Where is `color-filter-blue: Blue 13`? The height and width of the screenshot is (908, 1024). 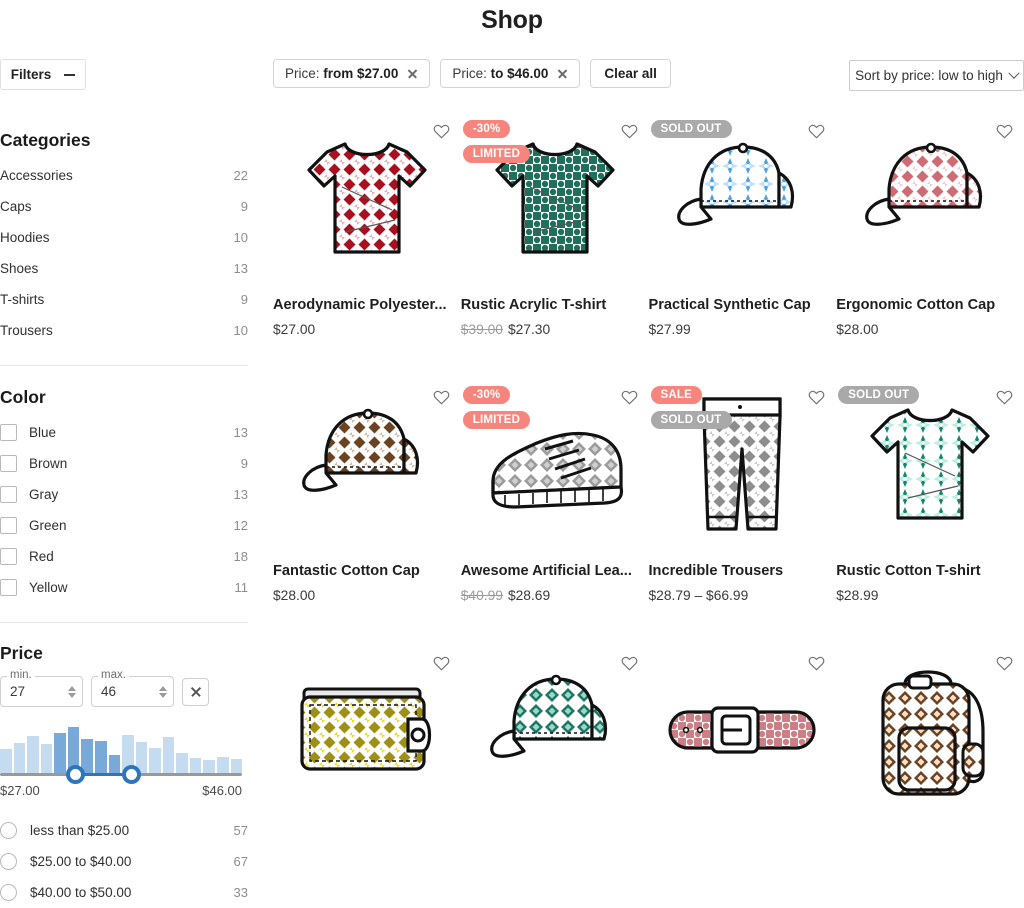 color-filter-blue: Blue 13 is located at coordinates (124, 432).